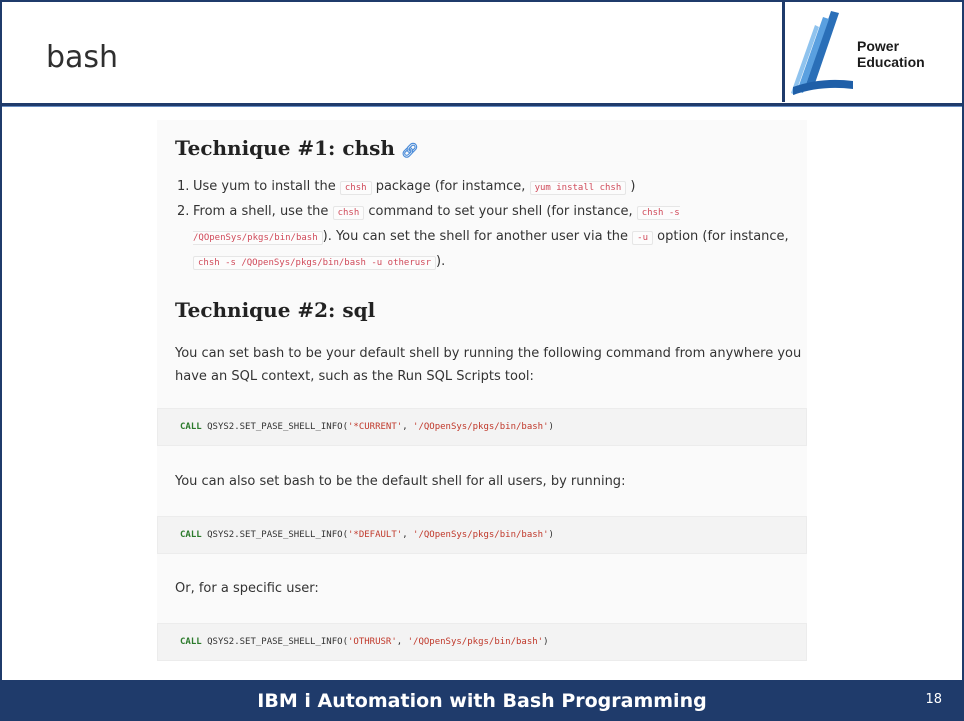 This screenshot has height=721, width=964. What do you see at coordinates (633, 186) in the screenshot?
I see `list-text: )` at bounding box center [633, 186].